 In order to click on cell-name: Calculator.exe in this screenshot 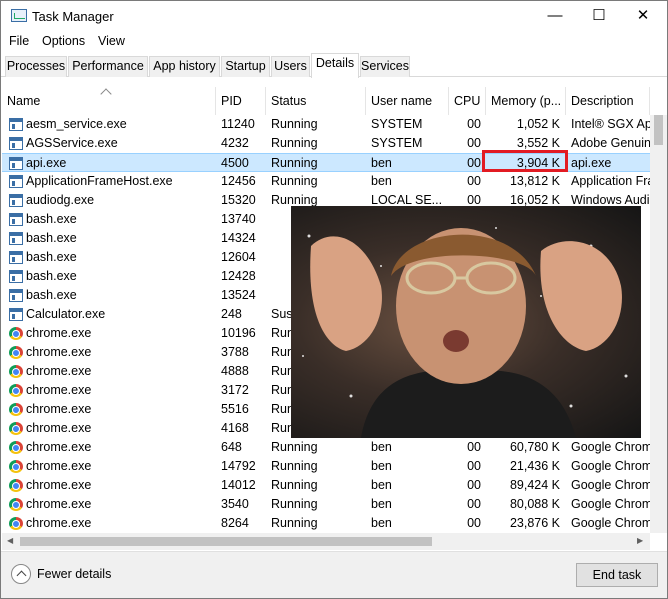, I will do `click(66, 314)`.